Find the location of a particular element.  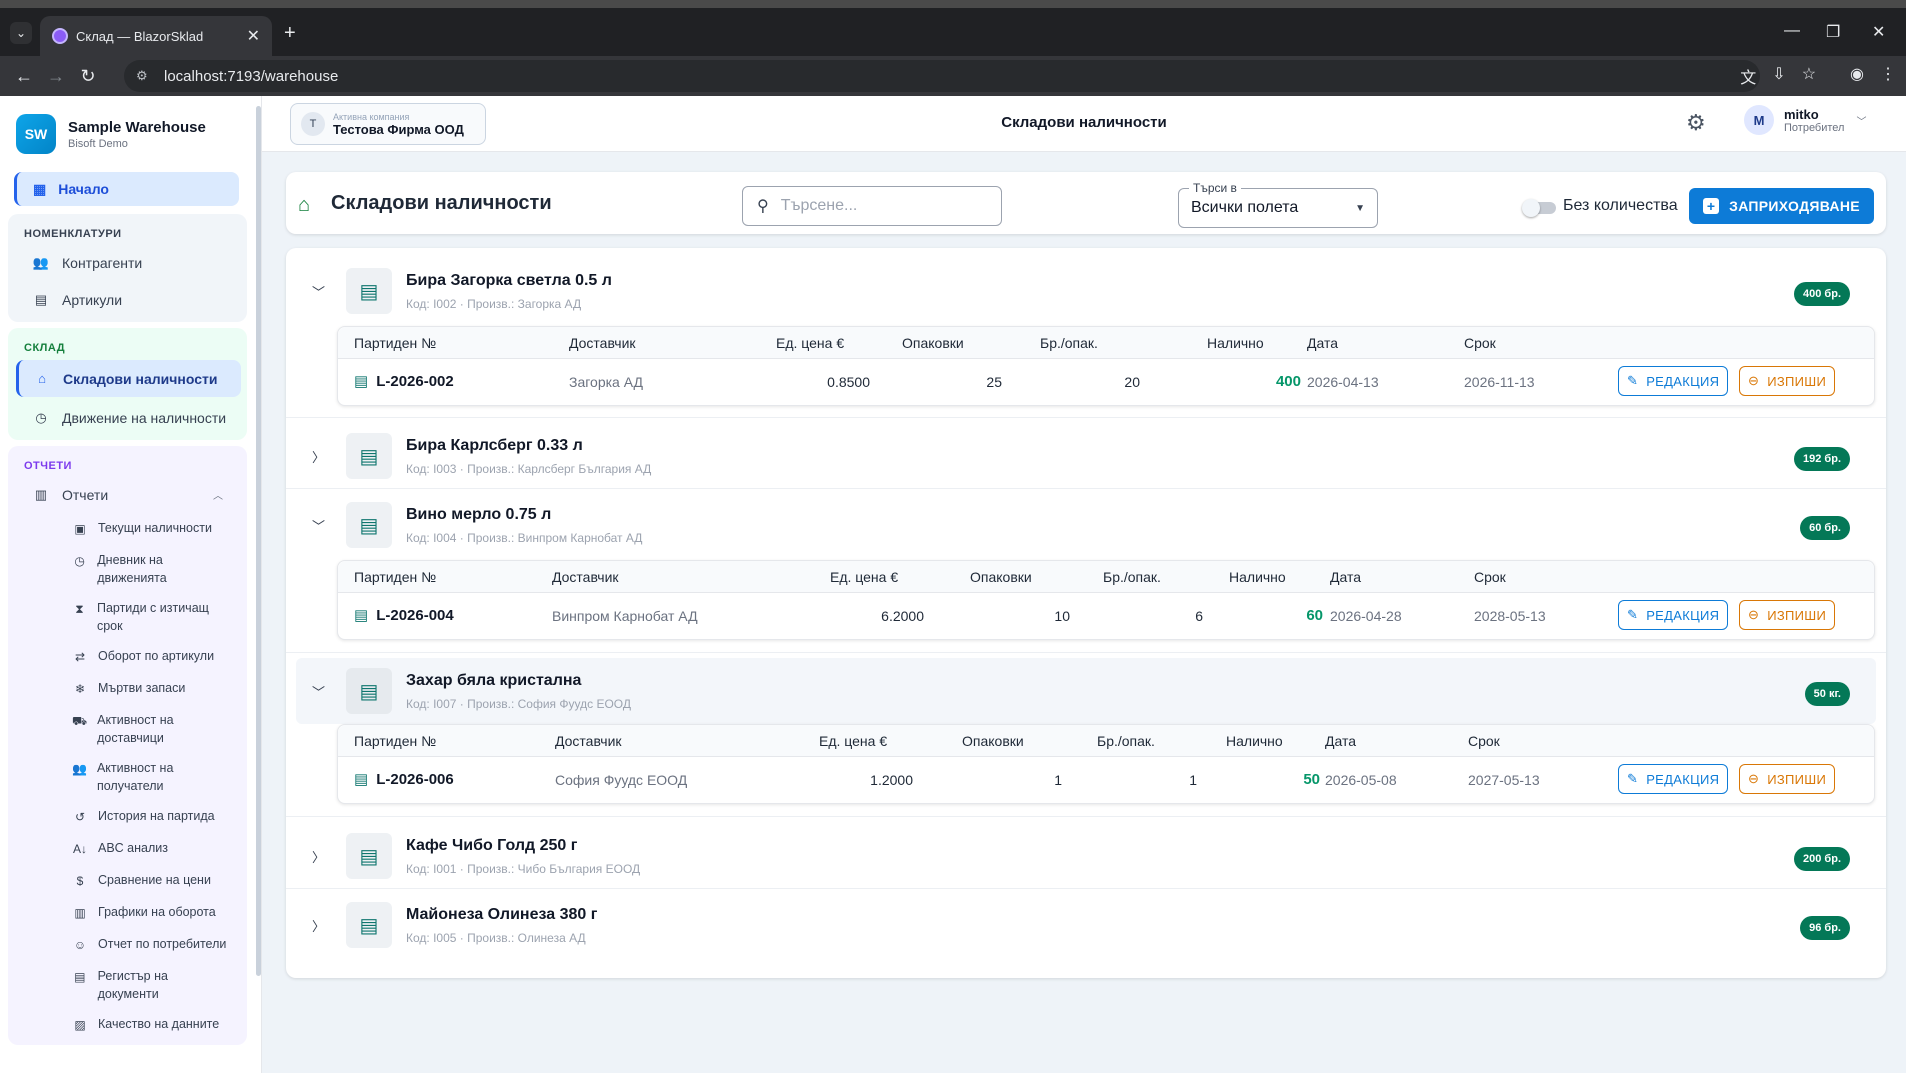

image-icon: ▨ is located at coordinates (80, 1025).